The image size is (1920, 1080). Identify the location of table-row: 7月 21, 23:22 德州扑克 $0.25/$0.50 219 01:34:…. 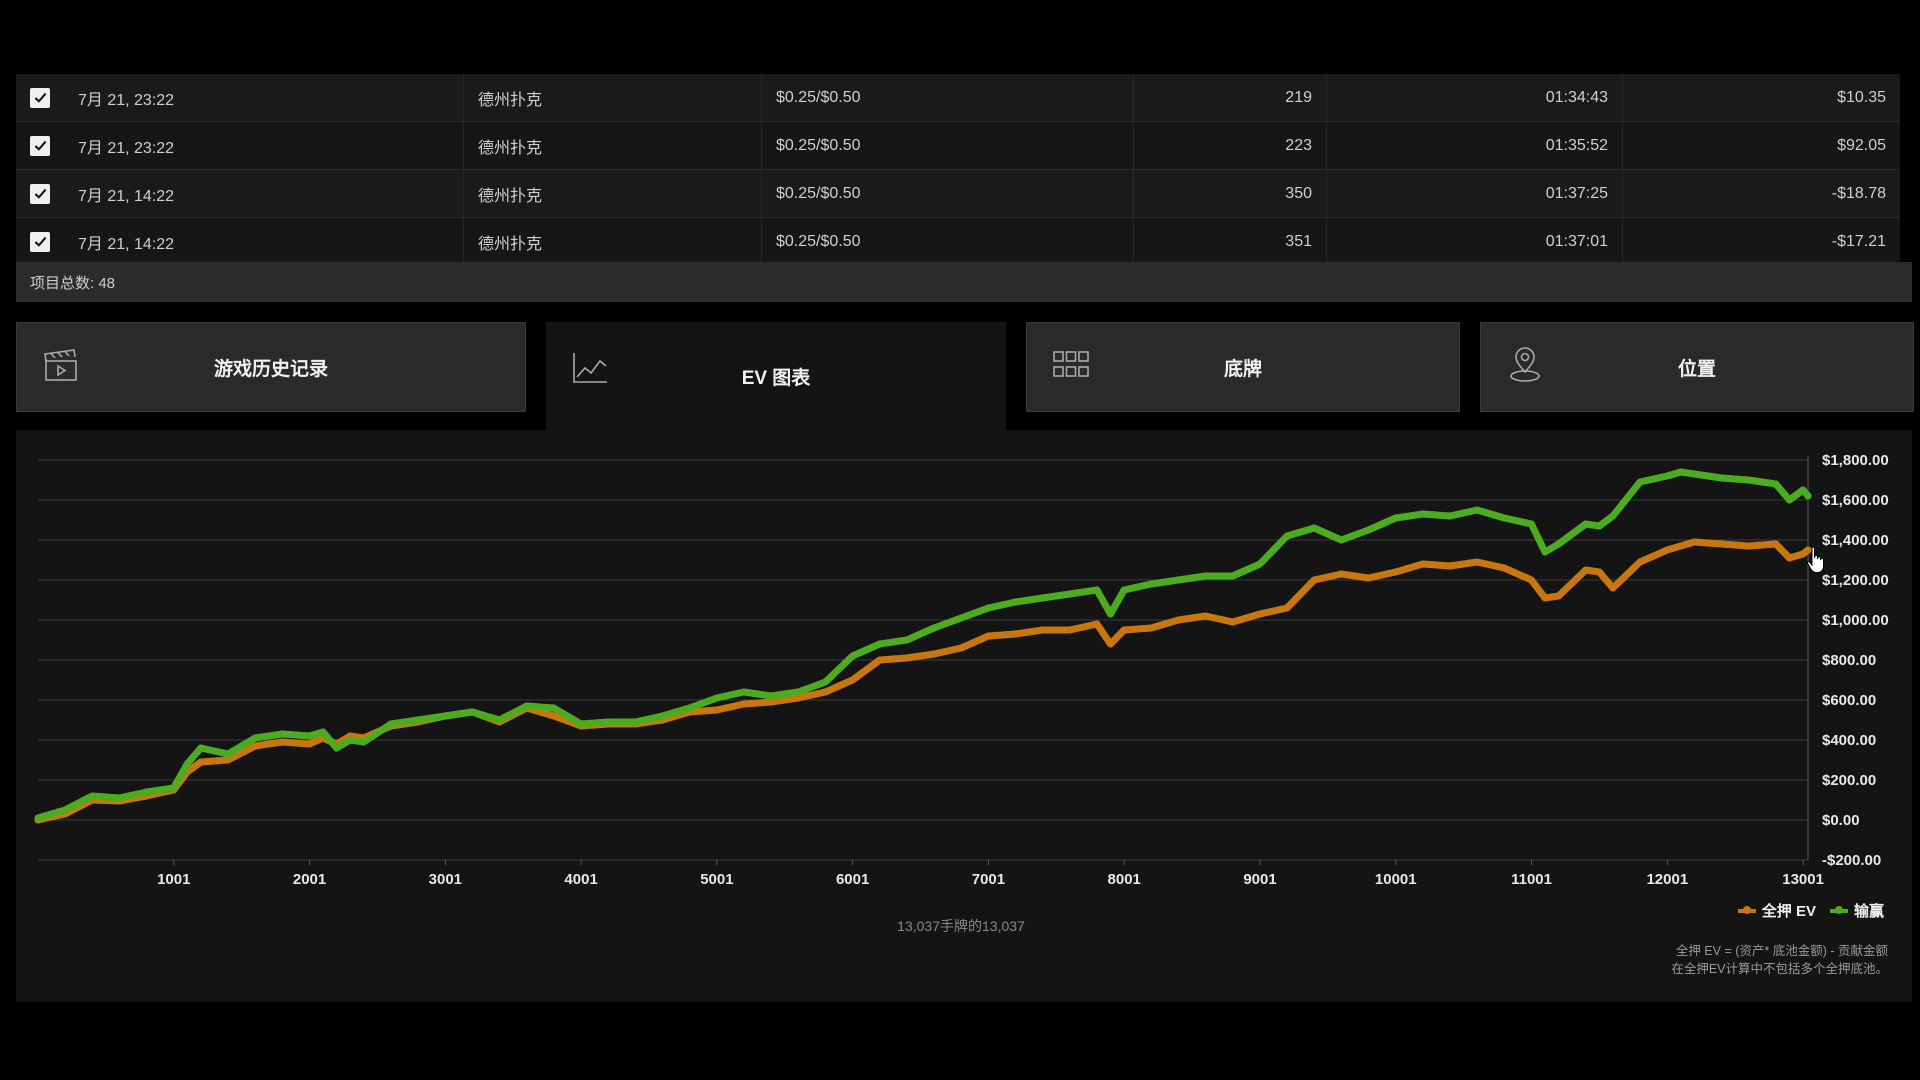
(958, 98).